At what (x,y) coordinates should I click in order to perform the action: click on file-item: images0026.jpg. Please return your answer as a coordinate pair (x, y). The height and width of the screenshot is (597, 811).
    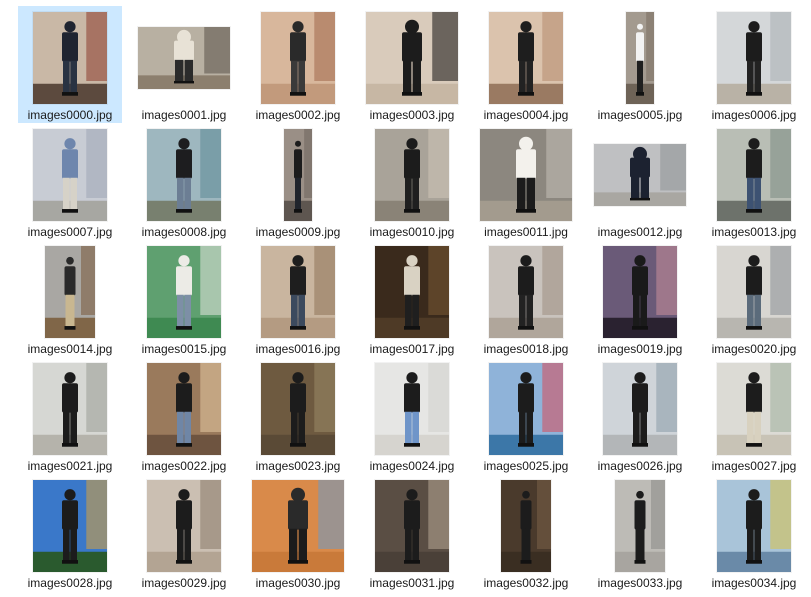
    Looking at the image, I should click on (640, 415).